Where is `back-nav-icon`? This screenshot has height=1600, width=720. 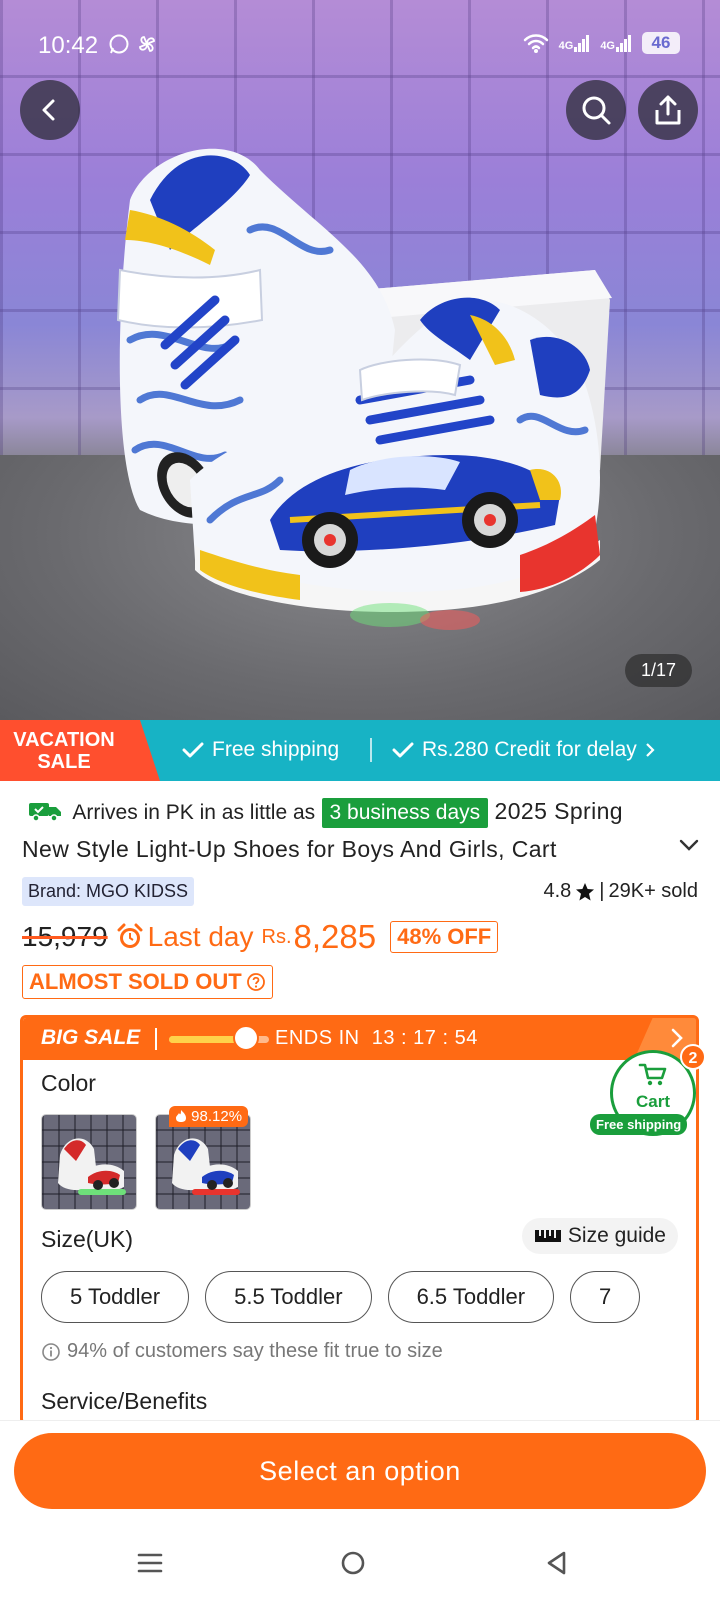 back-nav-icon is located at coordinates (557, 1563).